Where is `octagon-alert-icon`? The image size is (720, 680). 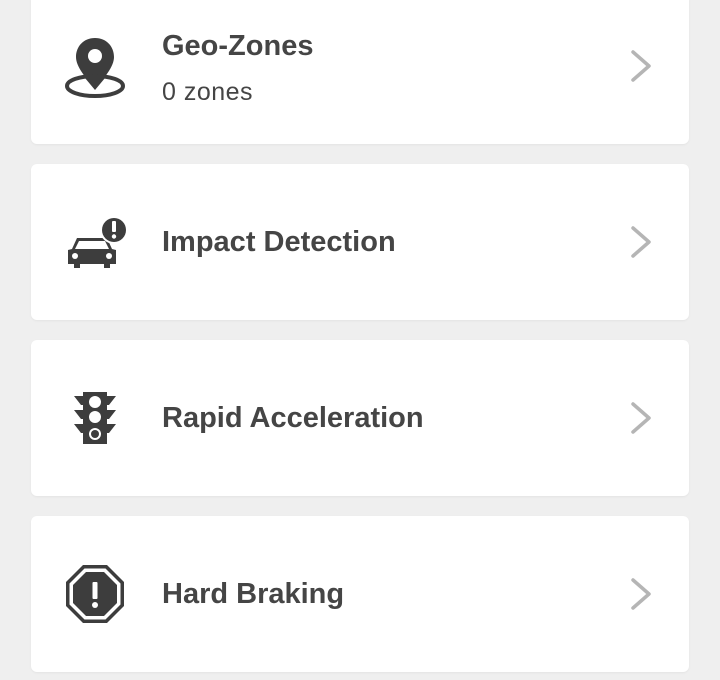
octagon-alert-icon is located at coordinates (95, 594).